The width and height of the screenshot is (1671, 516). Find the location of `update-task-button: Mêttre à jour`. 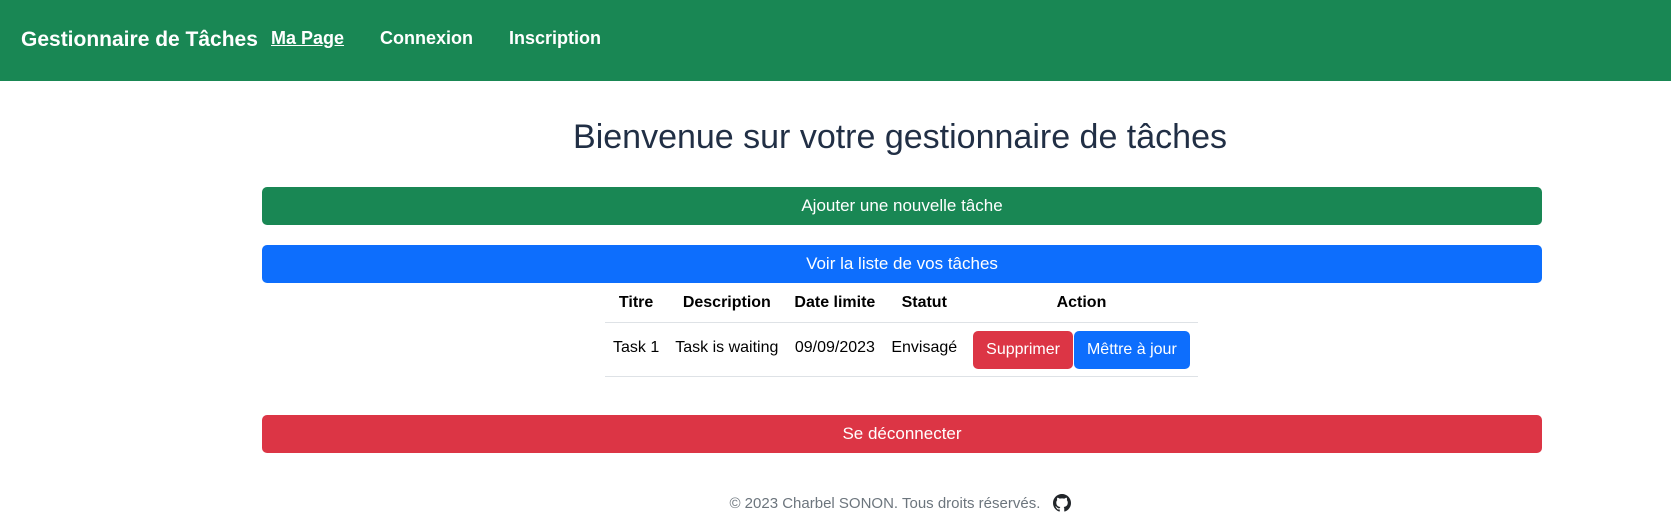

update-task-button: Mêttre à jour is located at coordinates (1131, 350).